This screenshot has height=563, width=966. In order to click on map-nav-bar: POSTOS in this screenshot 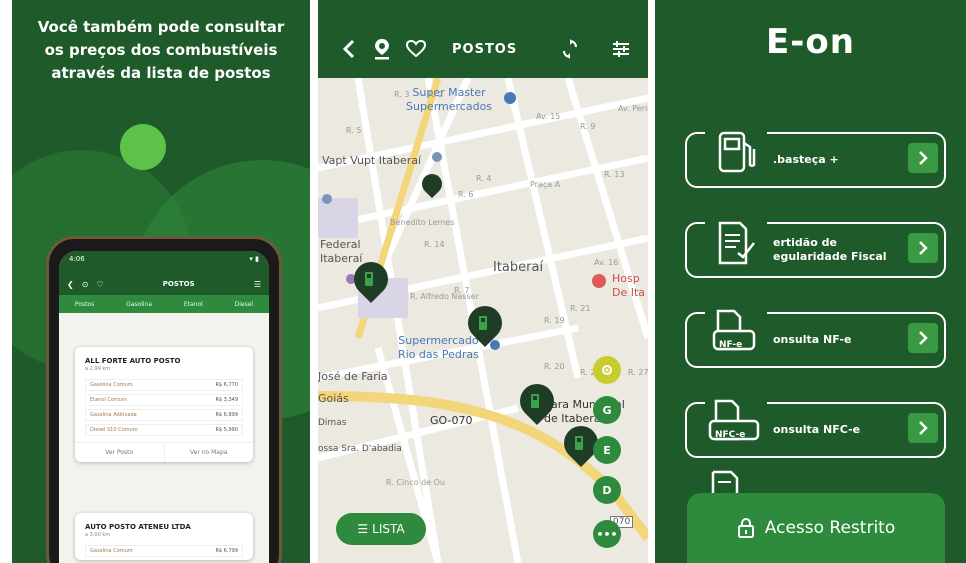, I will do `click(483, 49)`.